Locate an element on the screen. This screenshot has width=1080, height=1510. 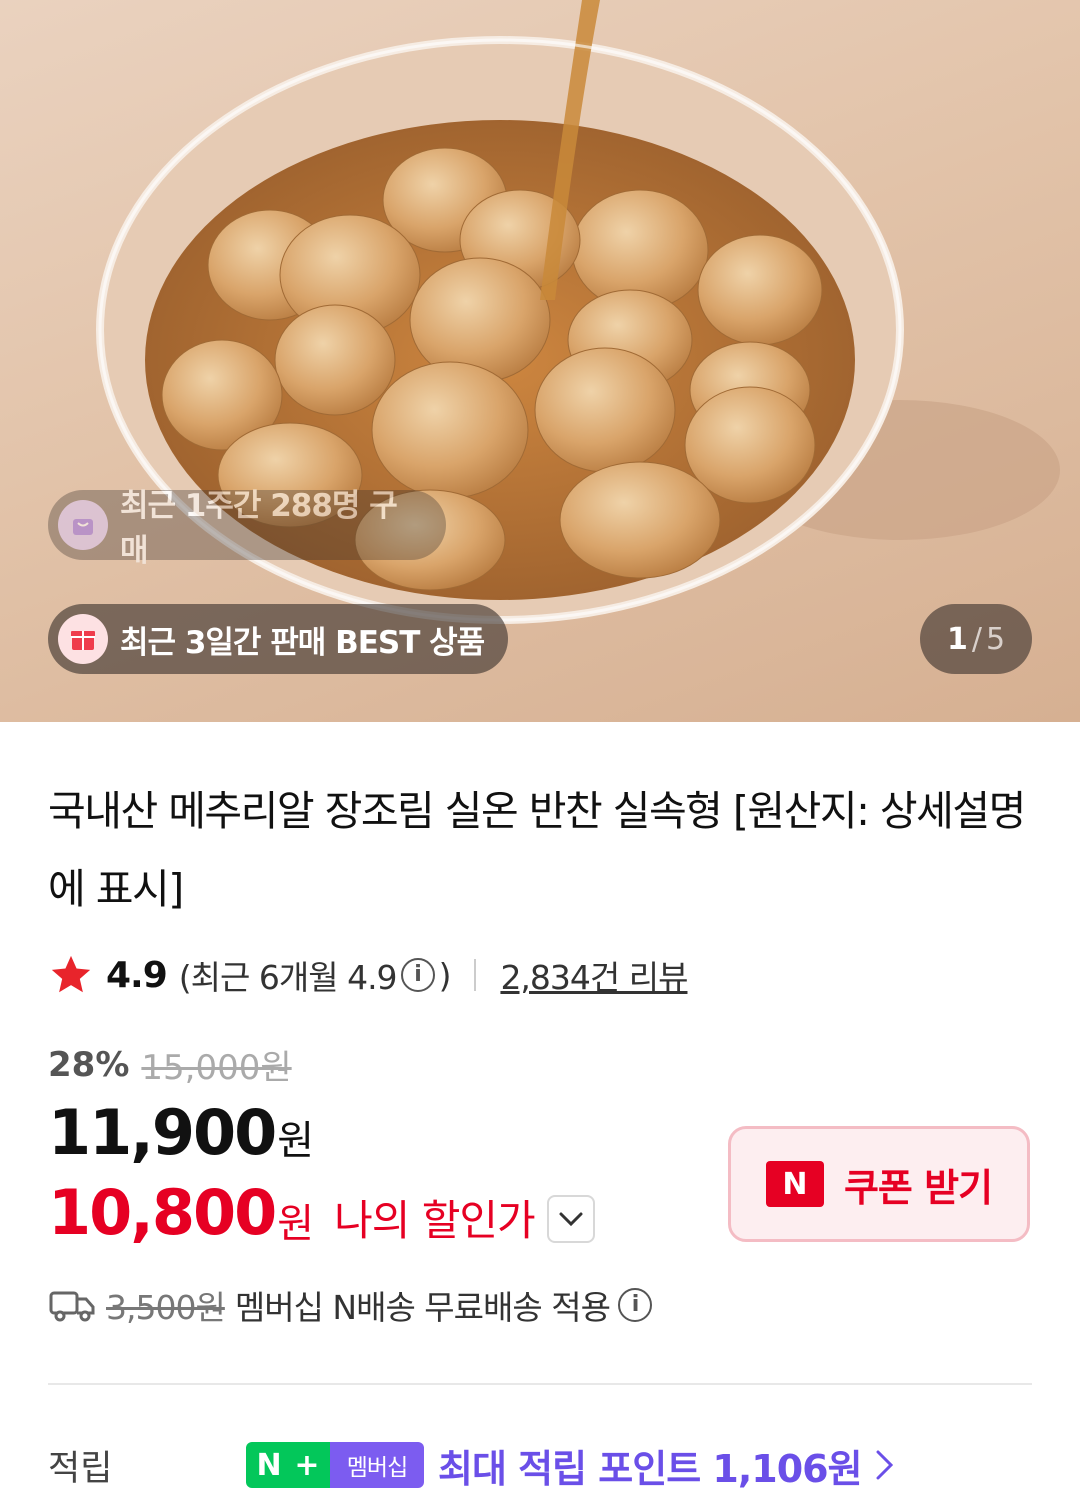
my-price-expand-button is located at coordinates (570, 1218).